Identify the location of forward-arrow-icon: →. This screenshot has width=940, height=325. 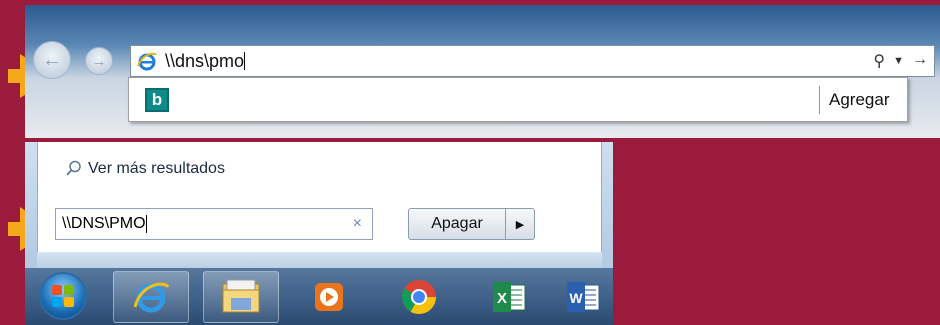
(99, 61).